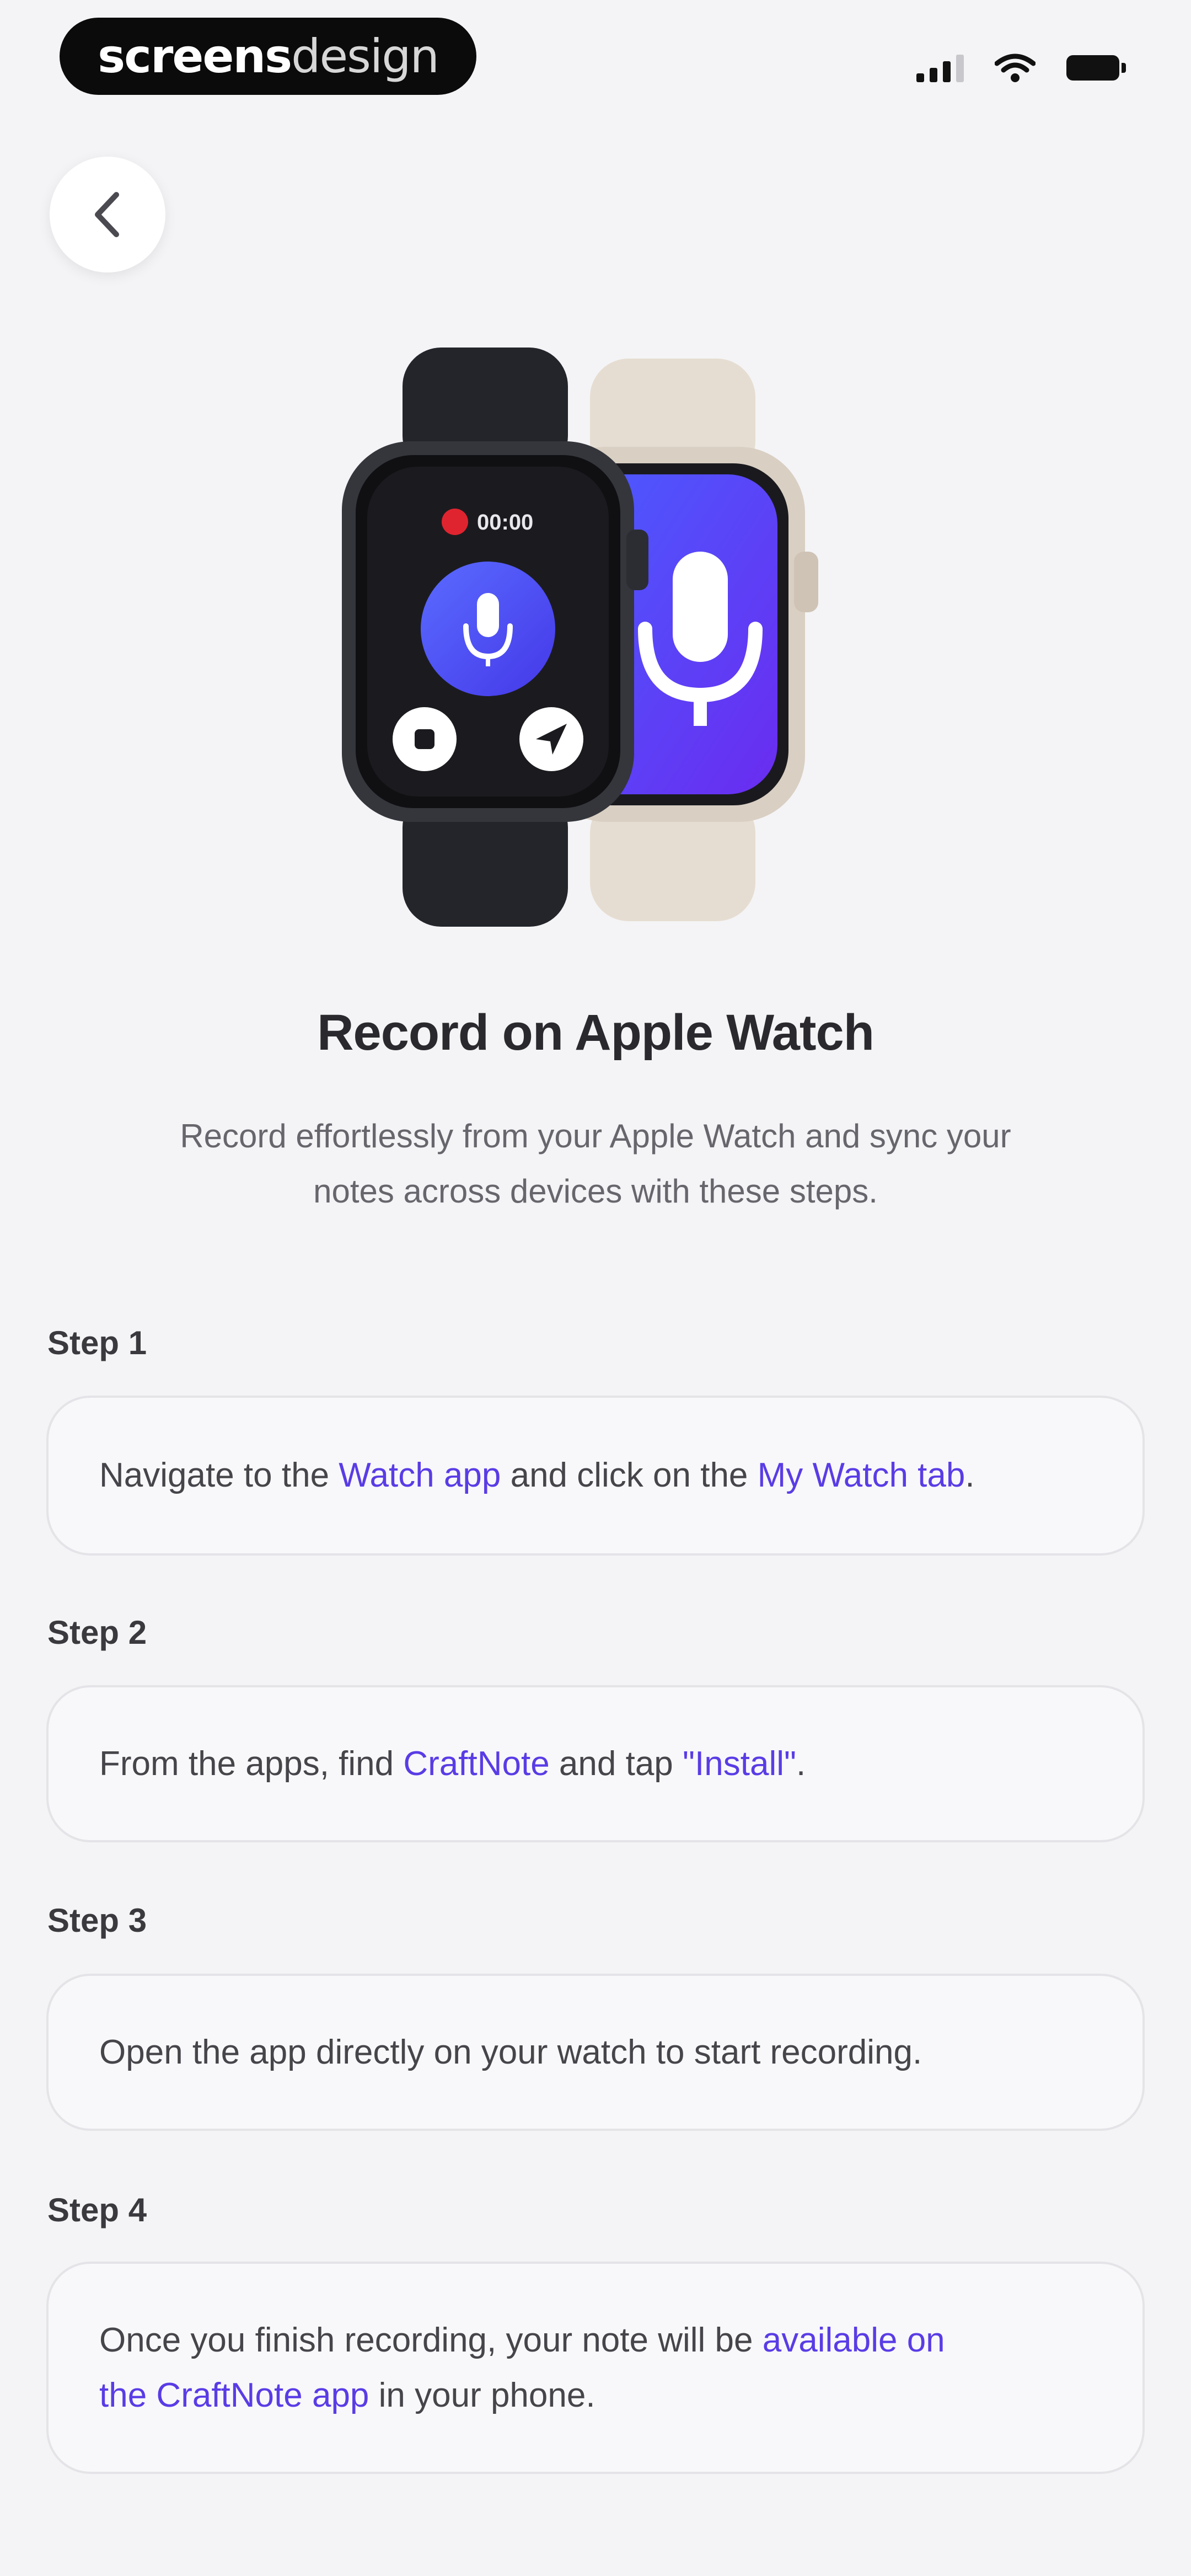 The height and width of the screenshot is (2576, 1191). What do you see at coordinates (1015, 68) in the screenshot?
I see `wifi-icon` at bounding box center [1015, 68].